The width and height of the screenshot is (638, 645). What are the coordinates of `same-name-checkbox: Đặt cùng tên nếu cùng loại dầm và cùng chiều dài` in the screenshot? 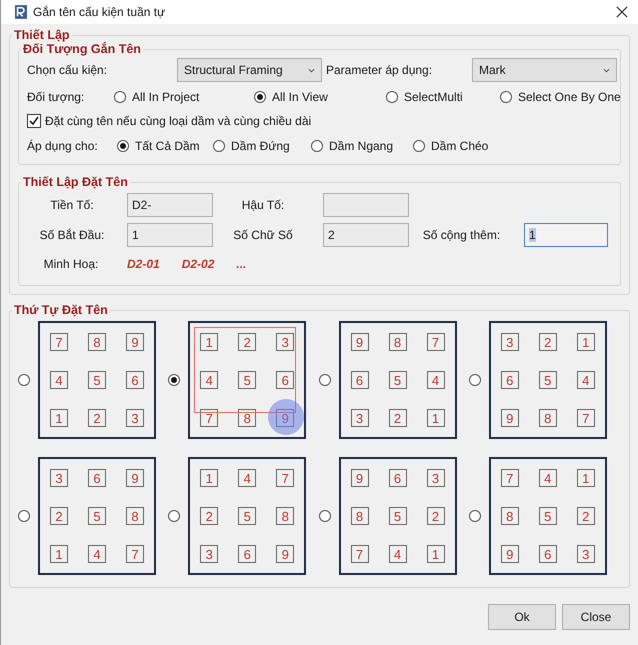 It's located at (319, 121).